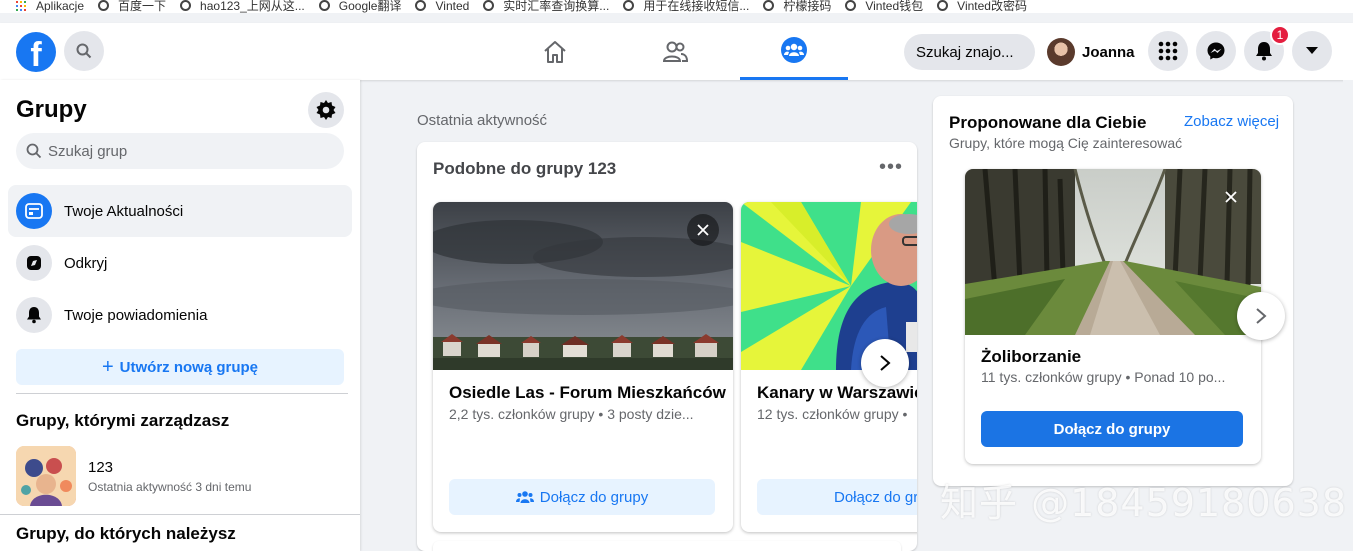 The height and width of the screenshot is (551, 1353). What do you see at coordinates (1280, 35) in the screenshot?
I see `notification-badge: 1` at bounding box center [1280, 35].